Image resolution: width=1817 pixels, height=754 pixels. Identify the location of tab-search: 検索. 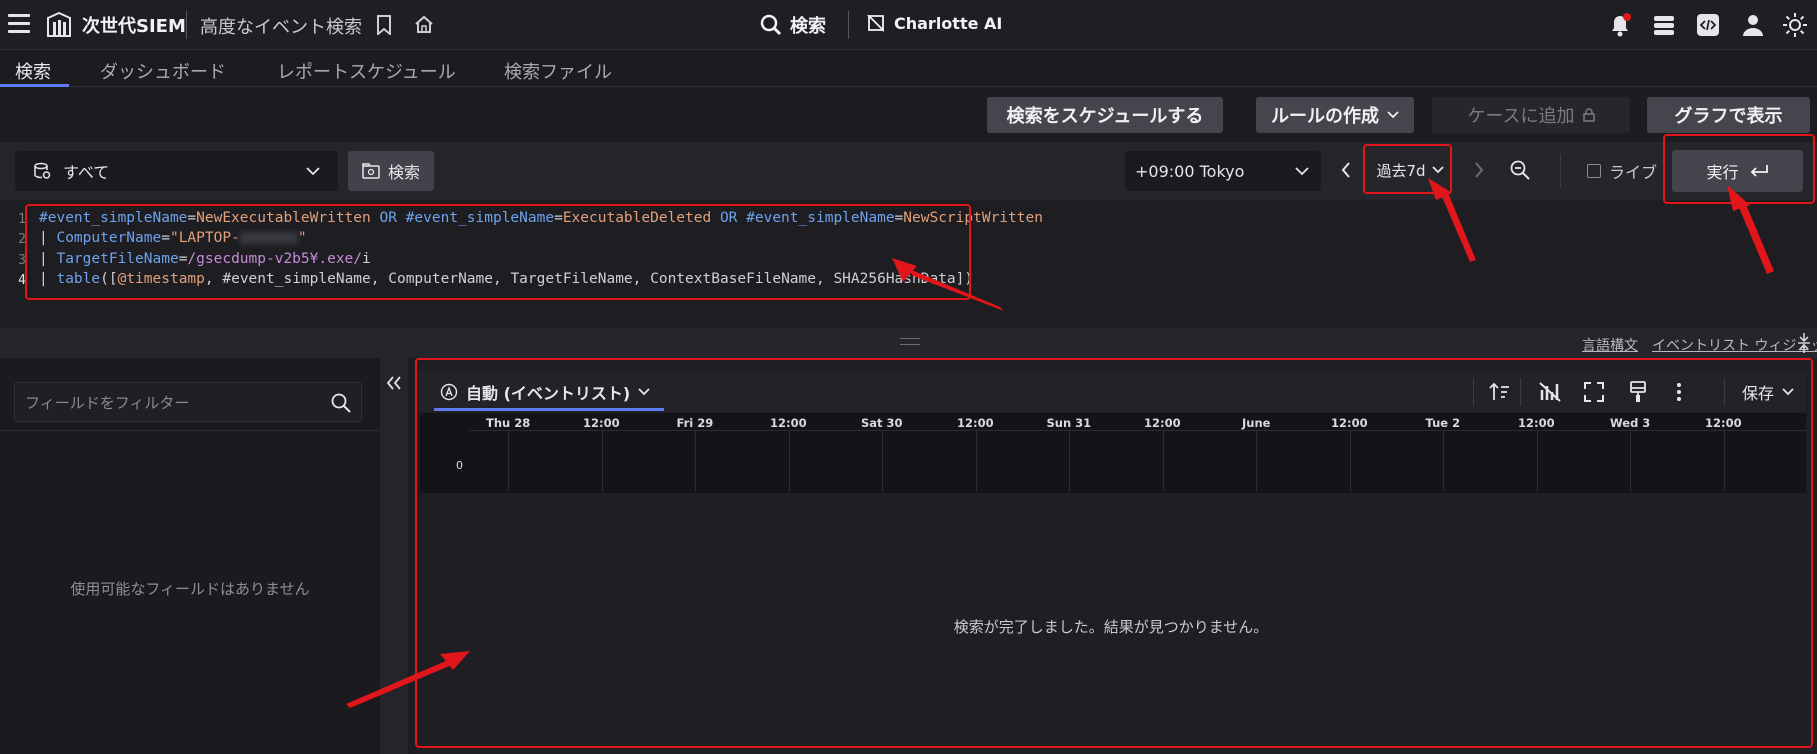
(33, 71).